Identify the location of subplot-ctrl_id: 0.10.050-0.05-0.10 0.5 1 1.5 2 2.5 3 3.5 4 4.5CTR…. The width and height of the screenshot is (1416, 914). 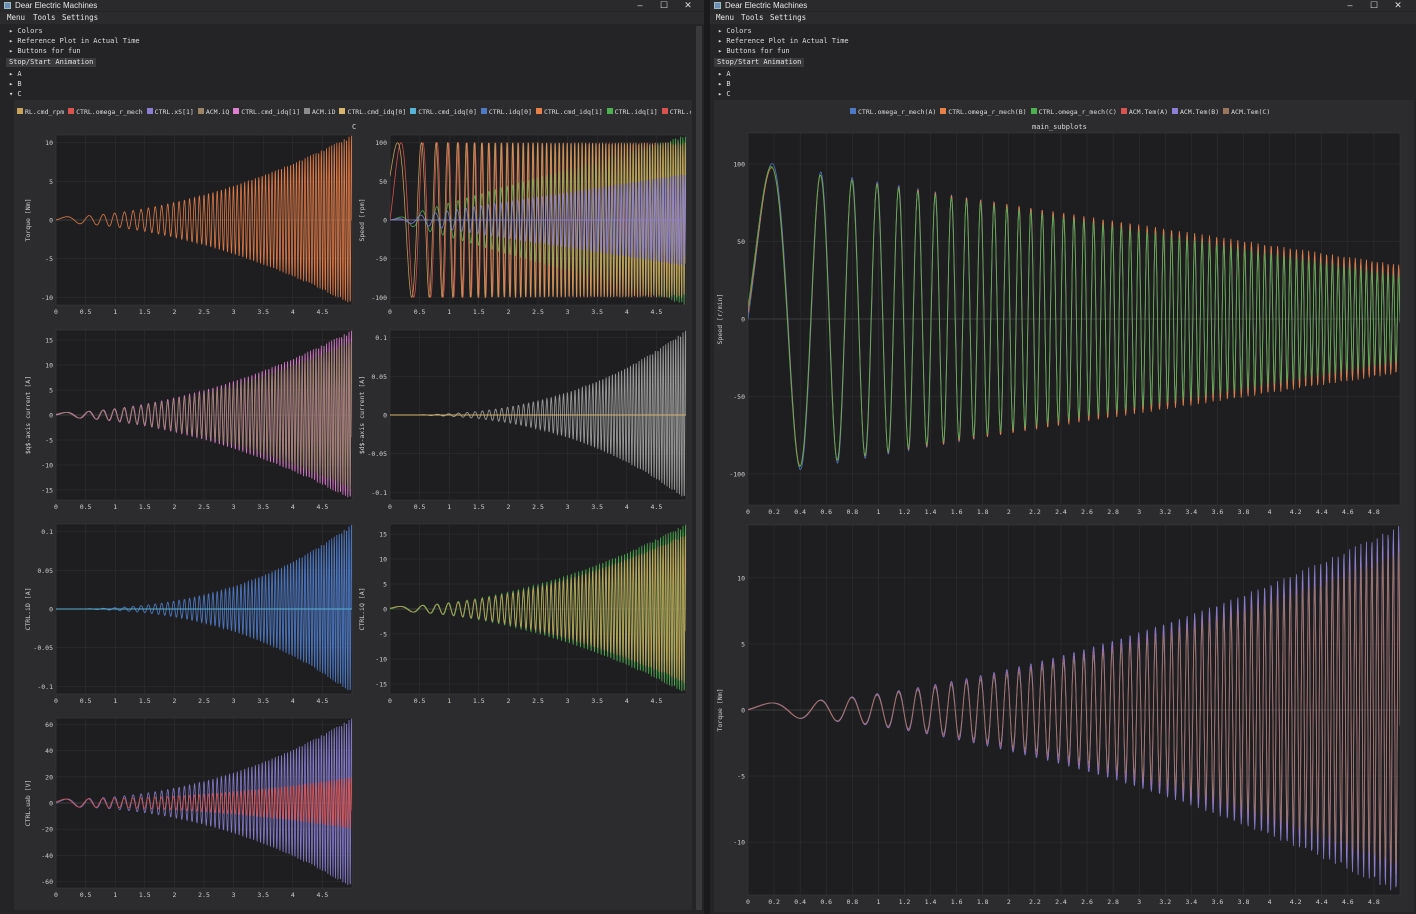
(188, 614).